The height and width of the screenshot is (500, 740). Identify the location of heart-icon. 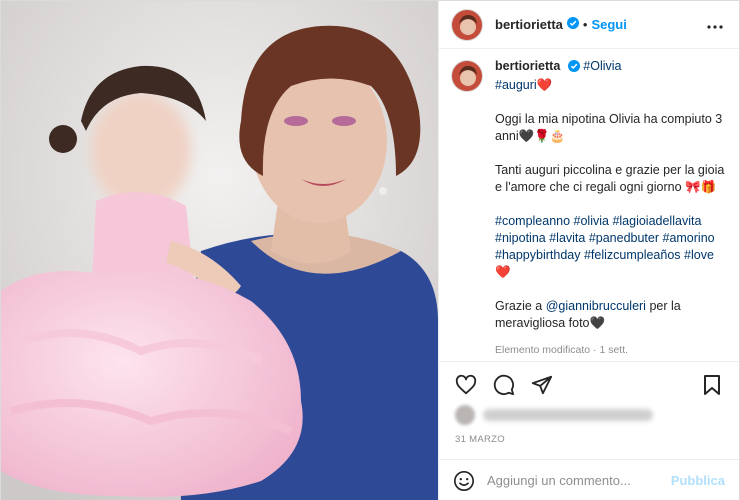
(466, 385).